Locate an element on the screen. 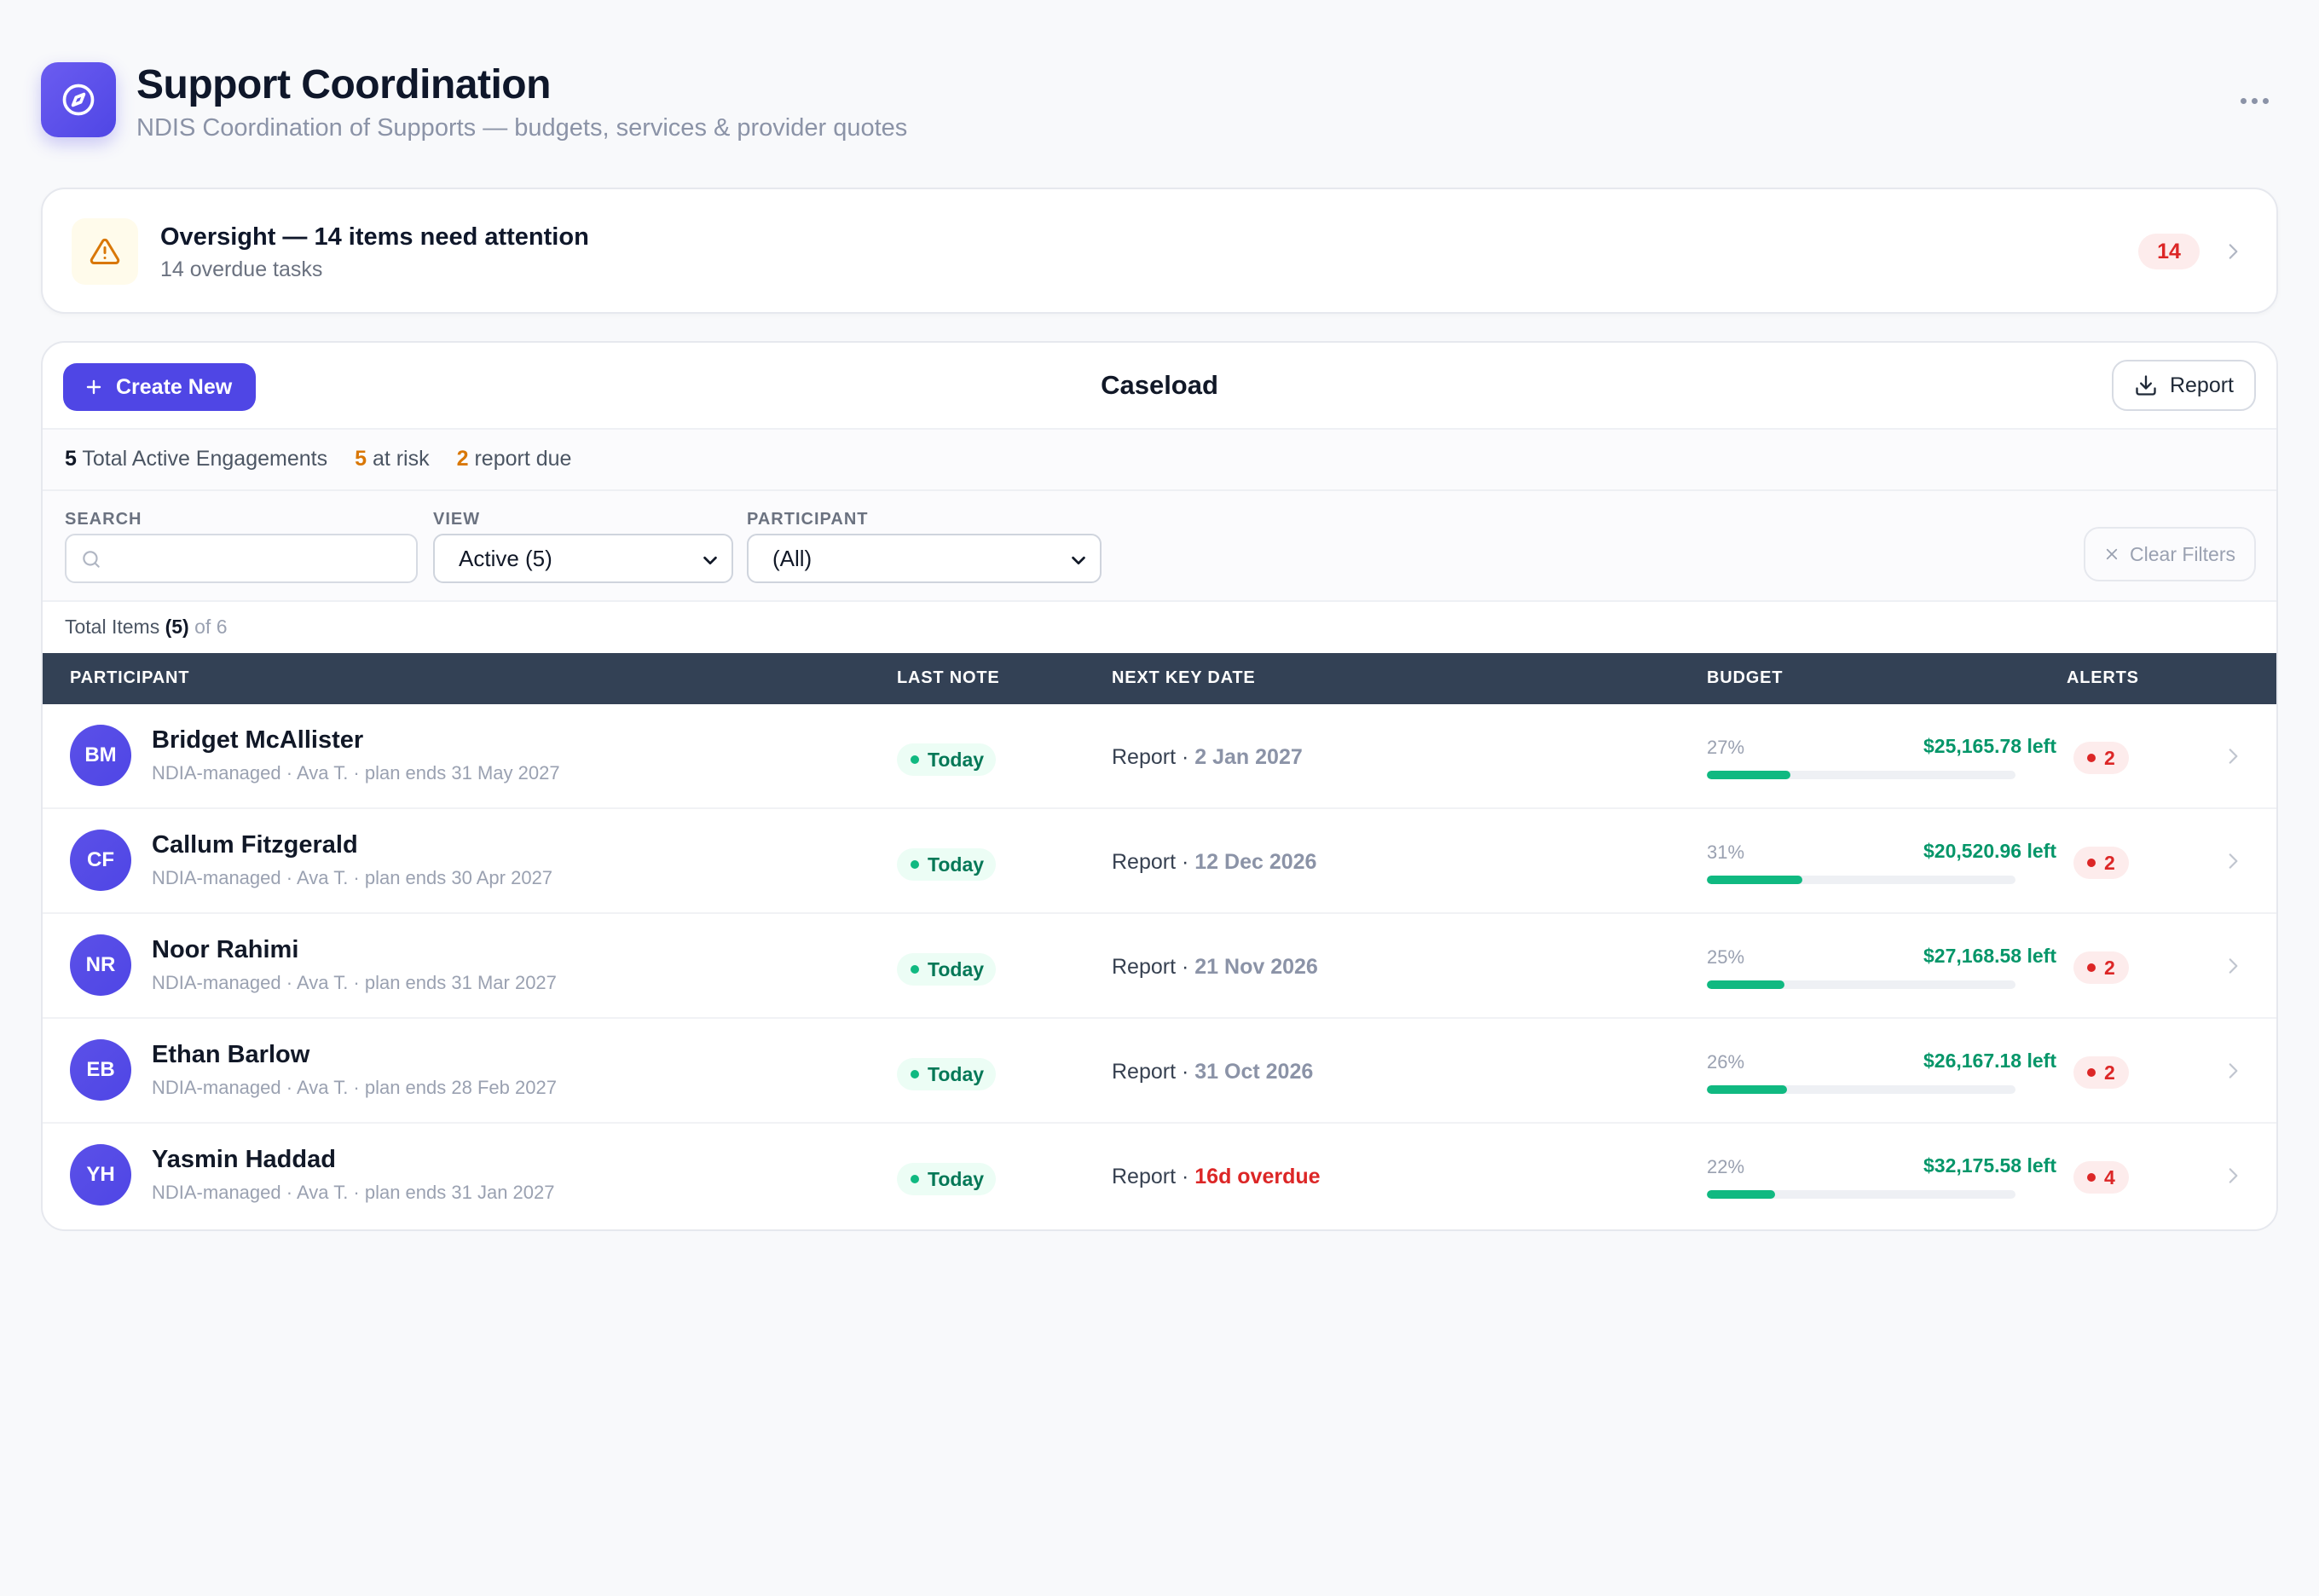 This screenshot has height=1596, width=2319. view-label: VIEW is located at coordinates (457, 519).